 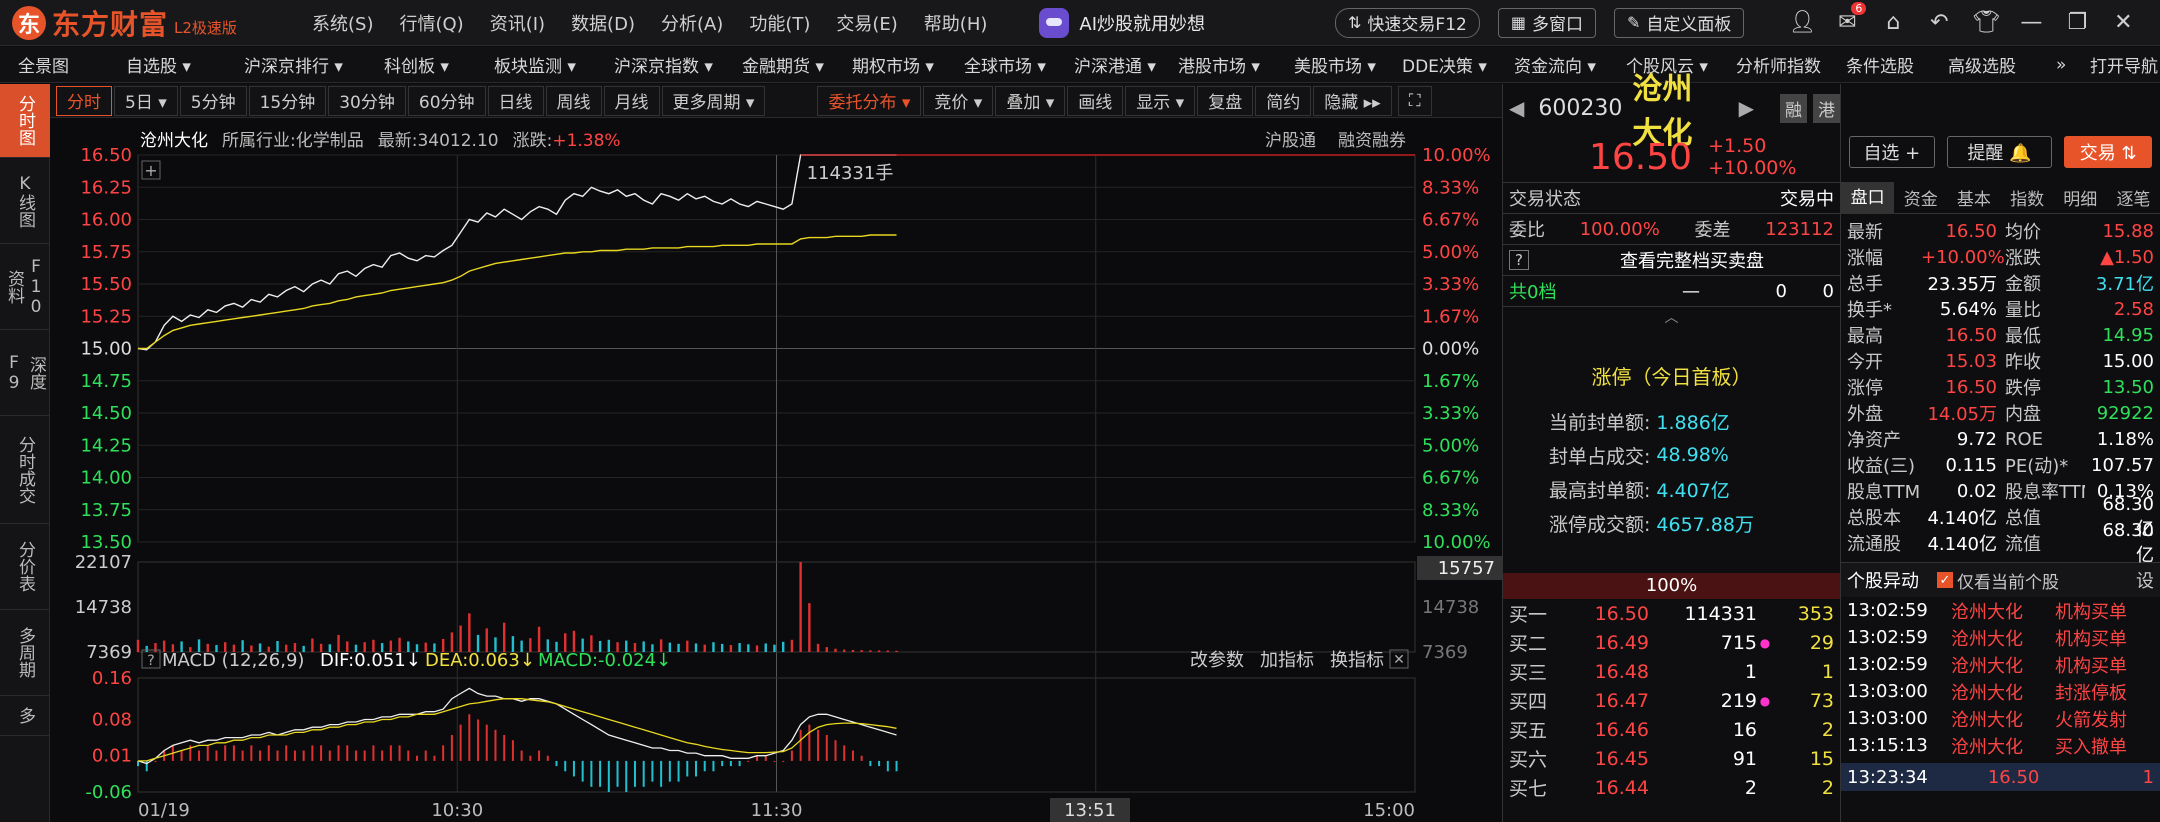 I want to click on sidebar-item: 分价表, so click(x=25, y=567).